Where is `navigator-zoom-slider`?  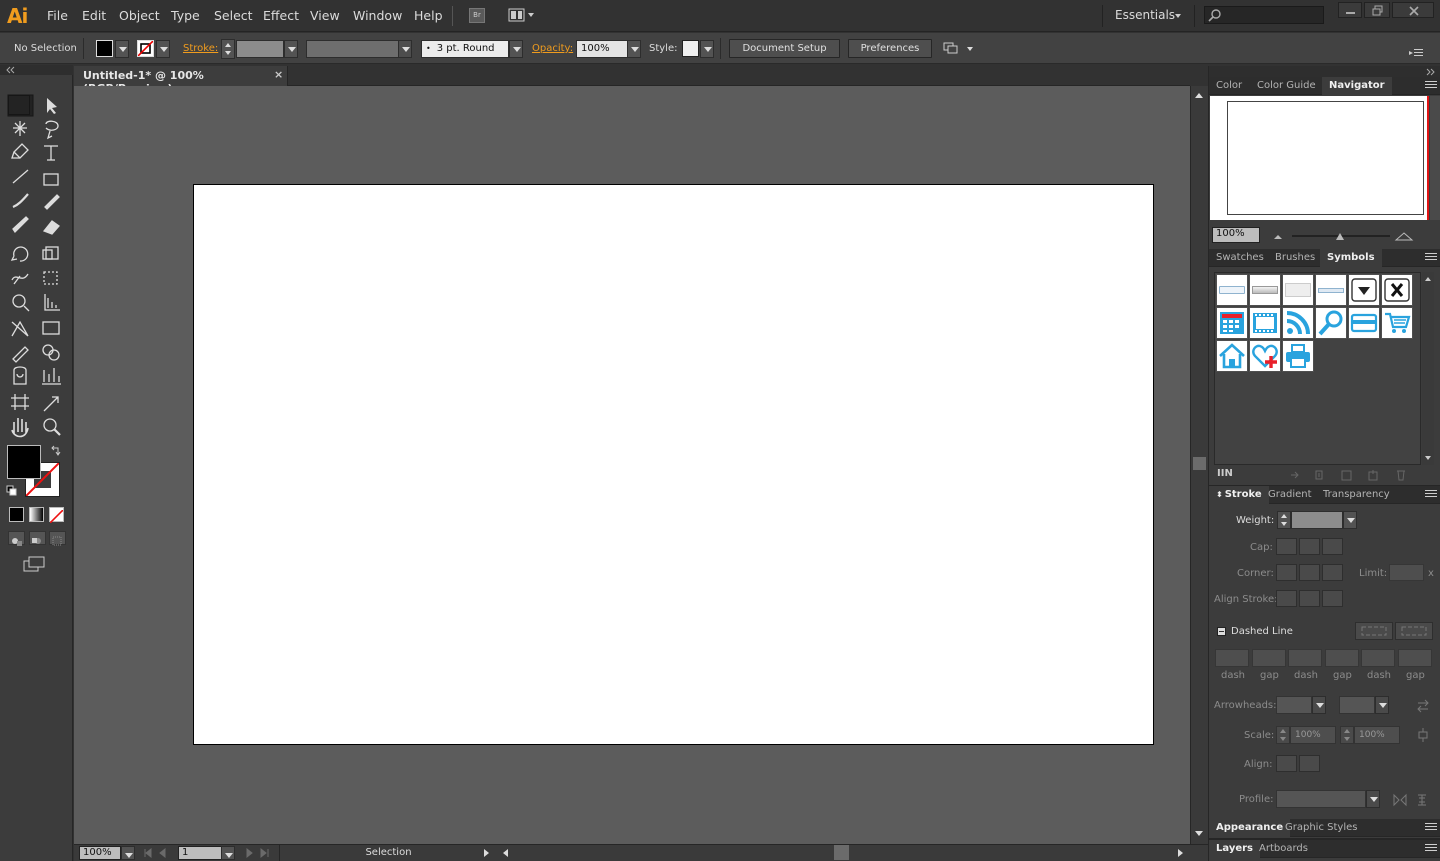 navigator-zoom-slider is located at coordinates (1352, 236).